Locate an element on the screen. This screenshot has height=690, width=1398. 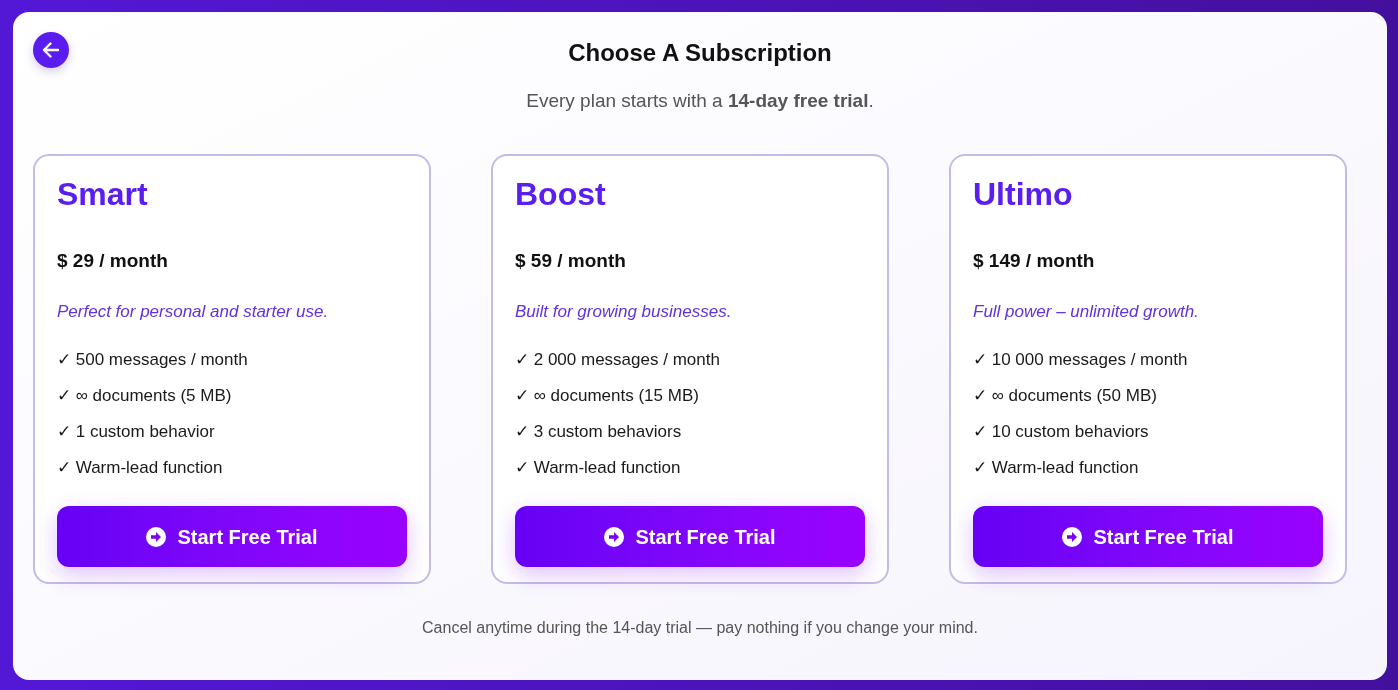
plan-tagline: Perfect for personal and starter use. is located at coordinates (193, 312).